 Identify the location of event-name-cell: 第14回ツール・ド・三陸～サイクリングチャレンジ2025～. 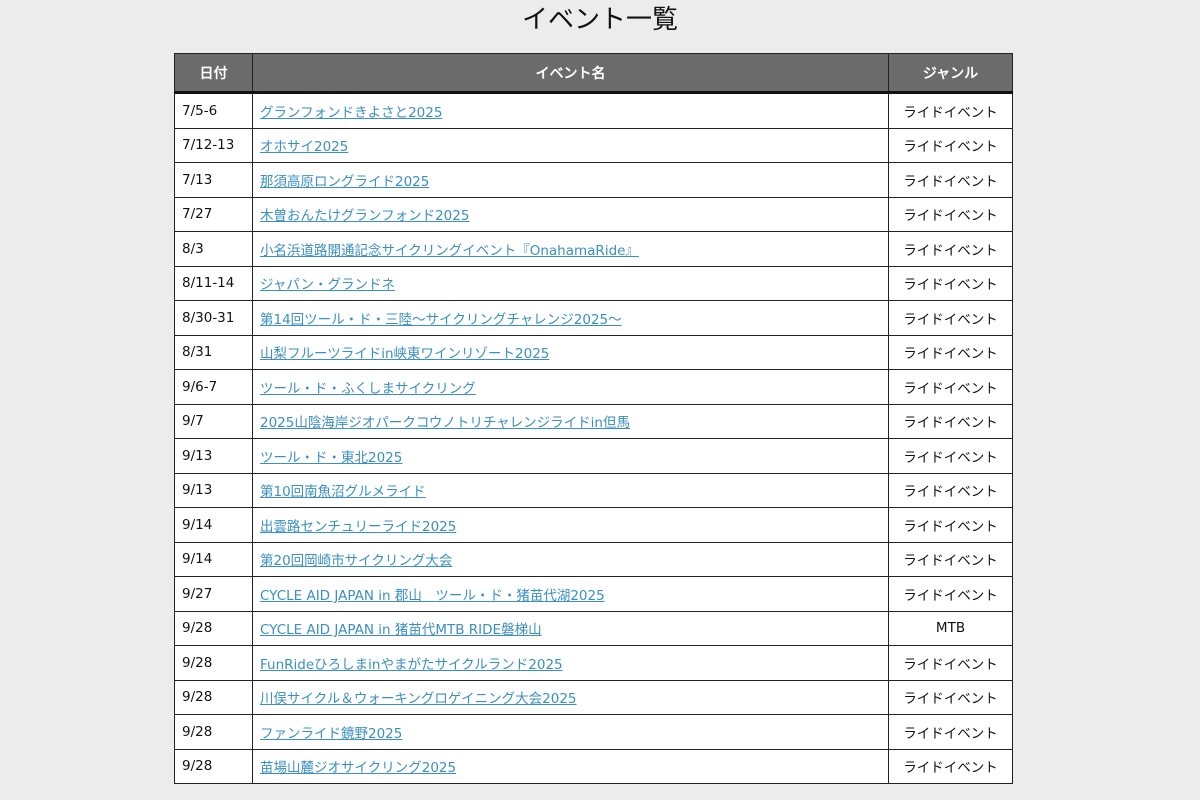
(570, 318).